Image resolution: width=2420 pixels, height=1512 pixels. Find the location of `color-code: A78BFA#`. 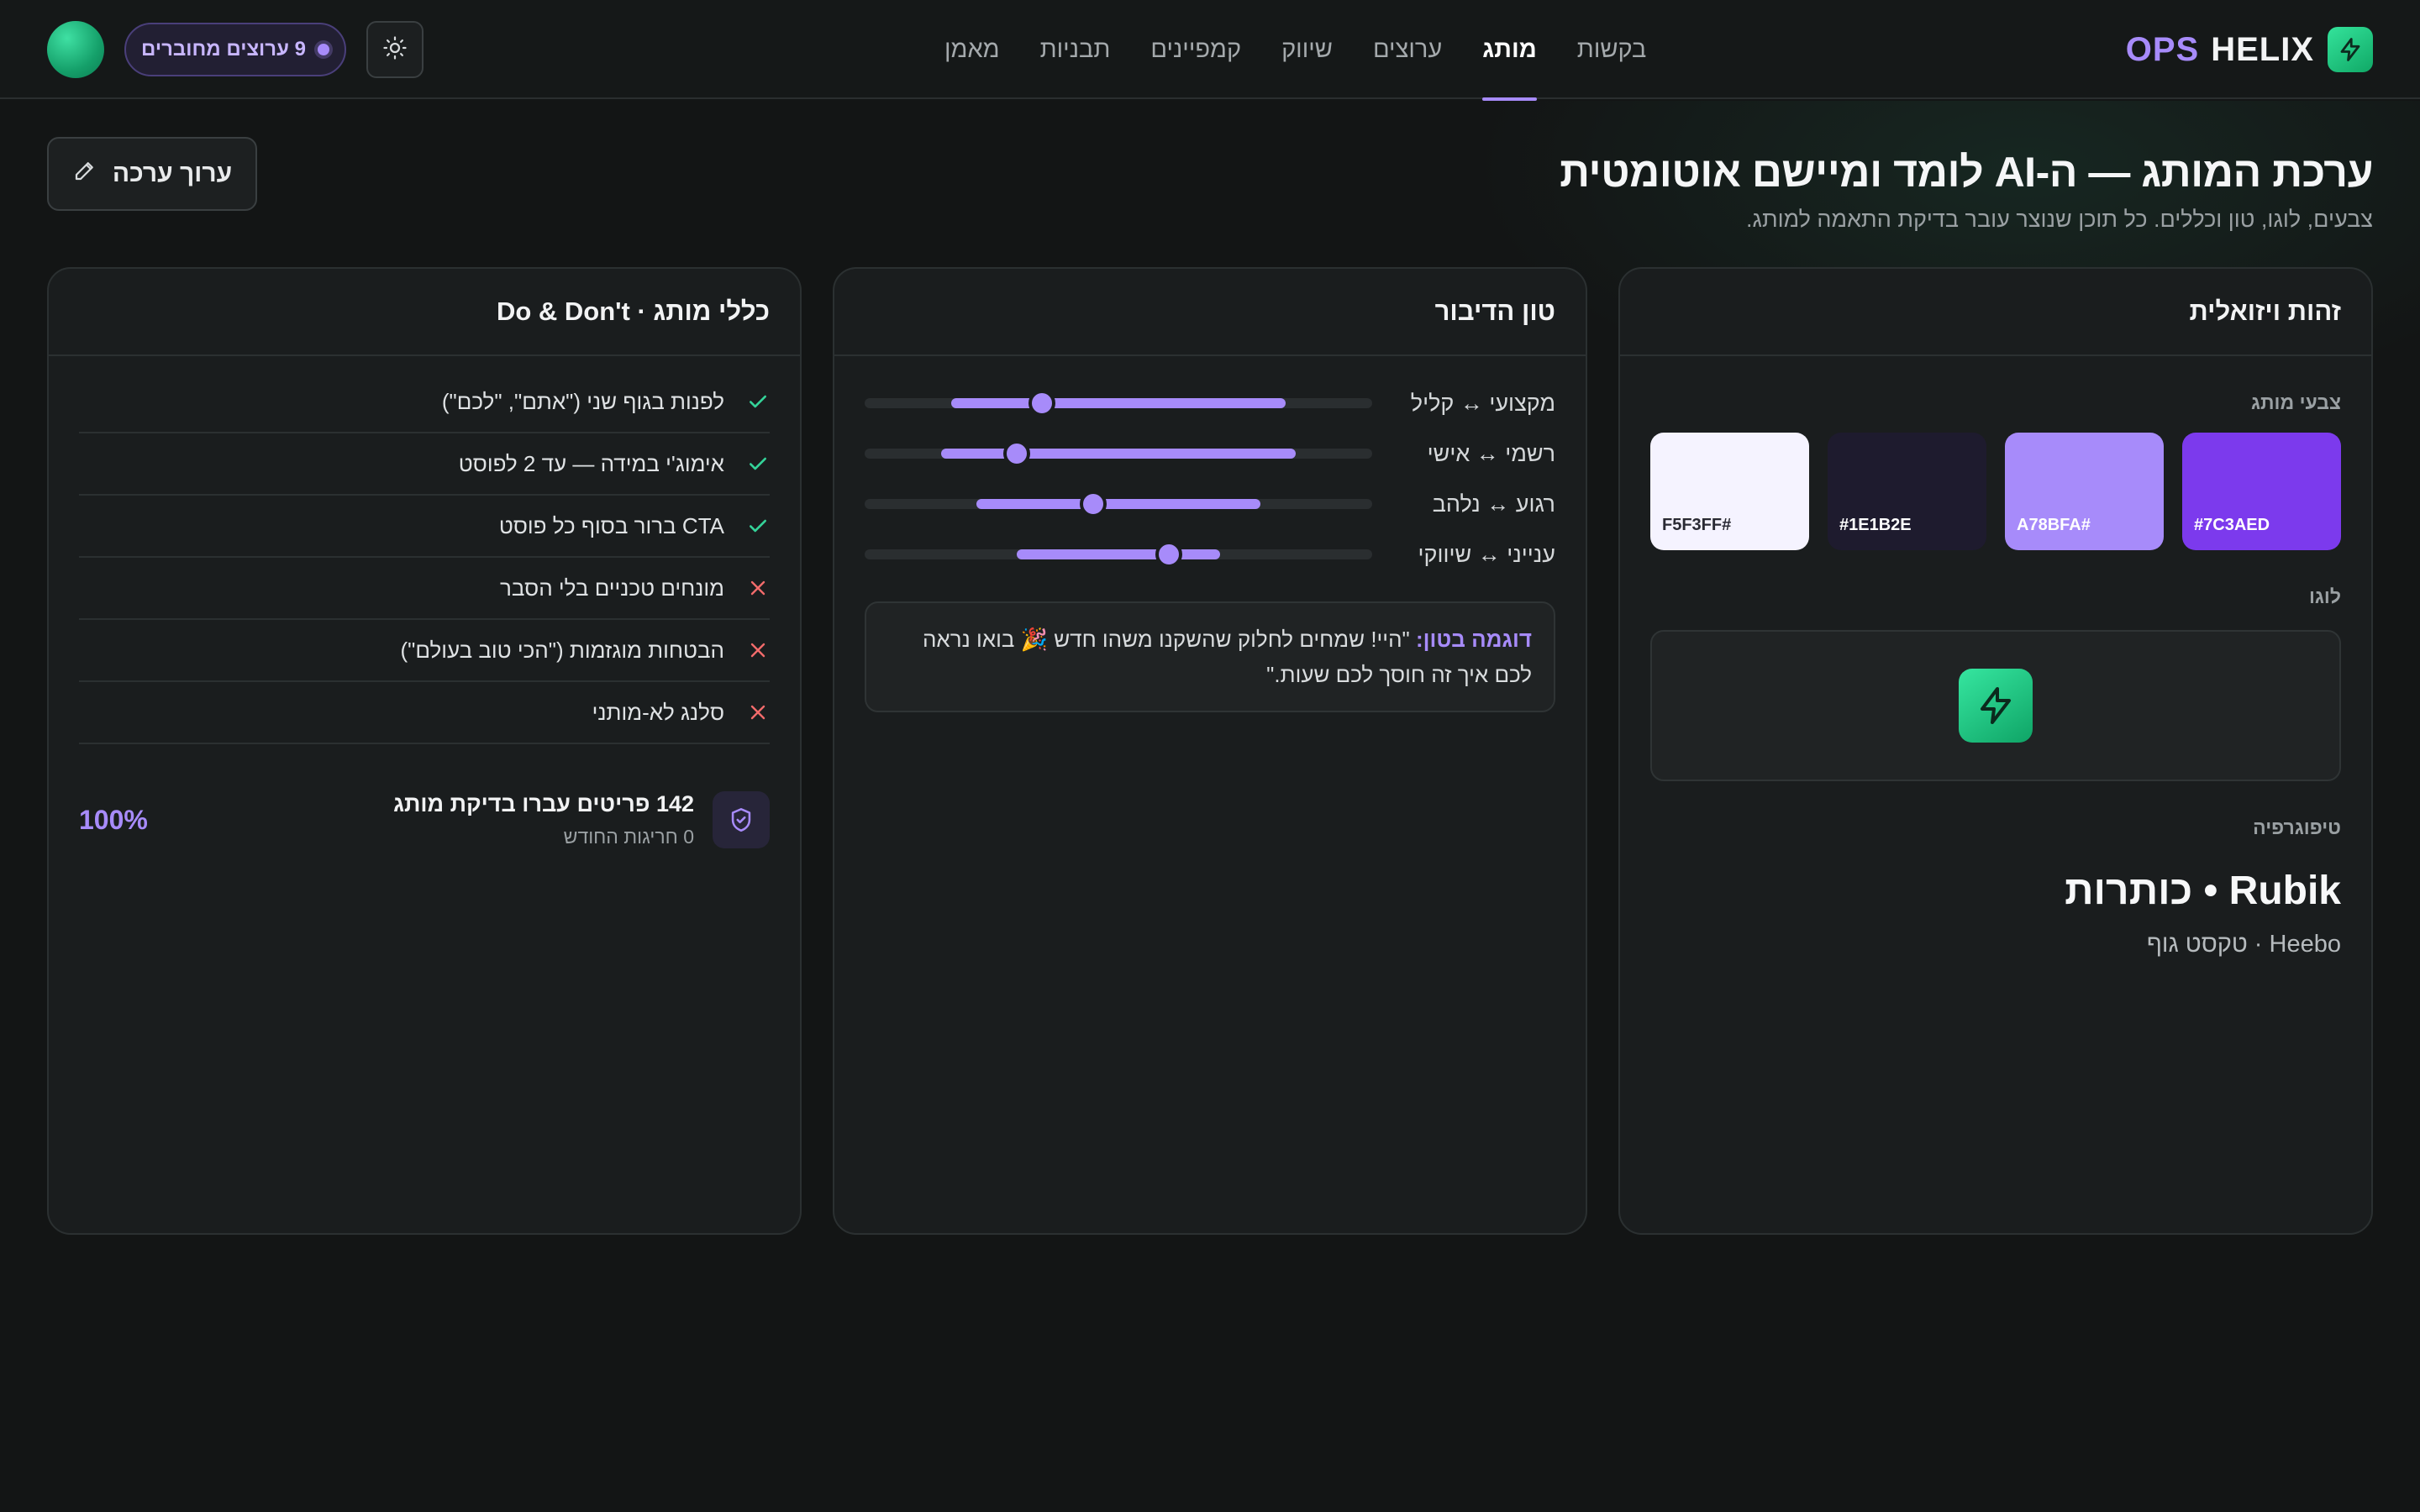

color-code: A78BFA# is located at coordinates (2054, 525).